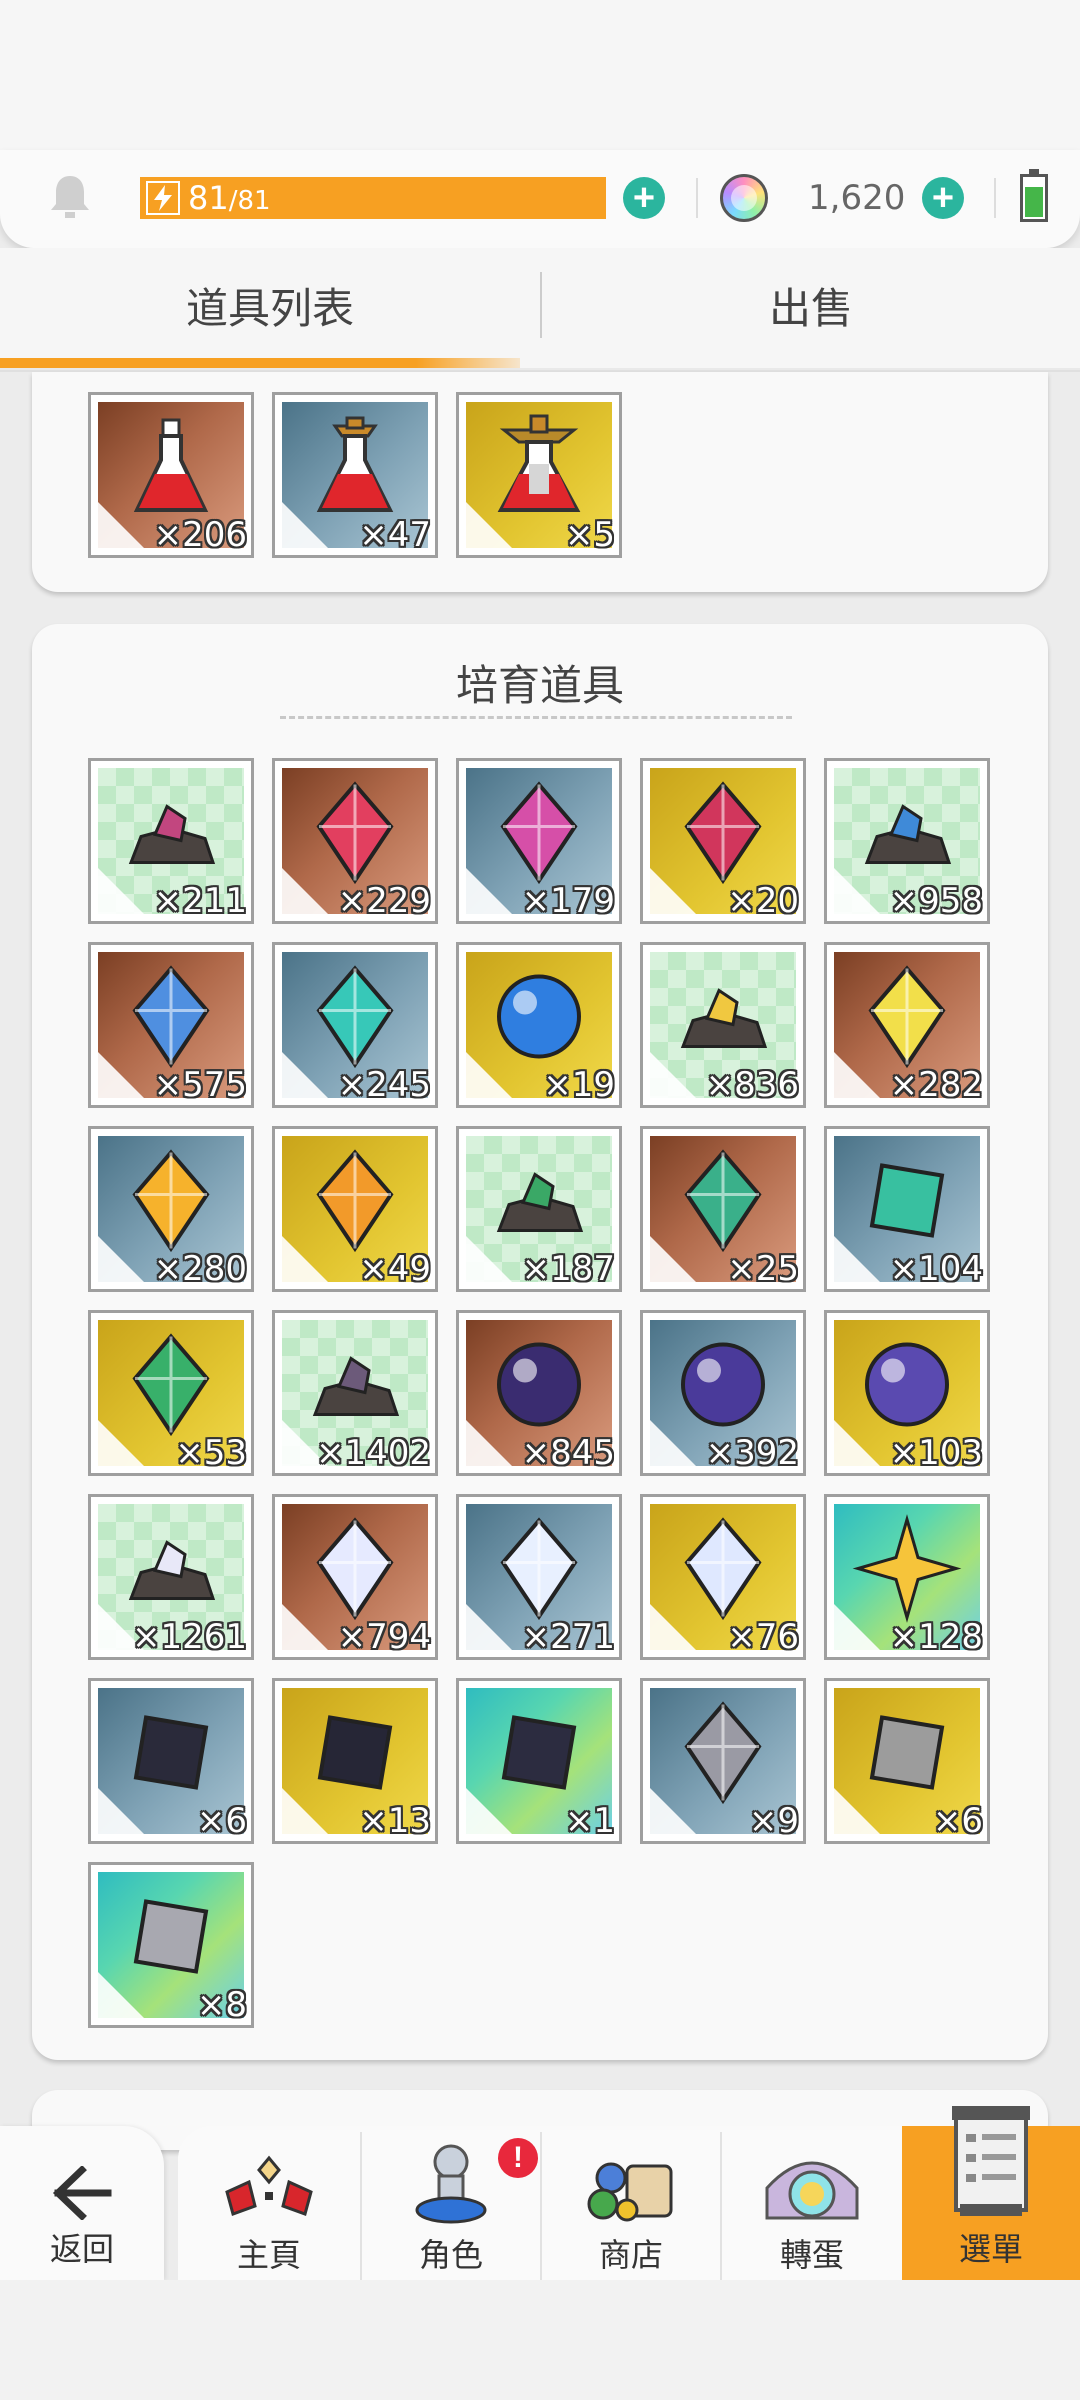 Image resolution: width=1080 pixels, height=2400 pixels. I want to click on item-count: ×282, so click(936, 1085).